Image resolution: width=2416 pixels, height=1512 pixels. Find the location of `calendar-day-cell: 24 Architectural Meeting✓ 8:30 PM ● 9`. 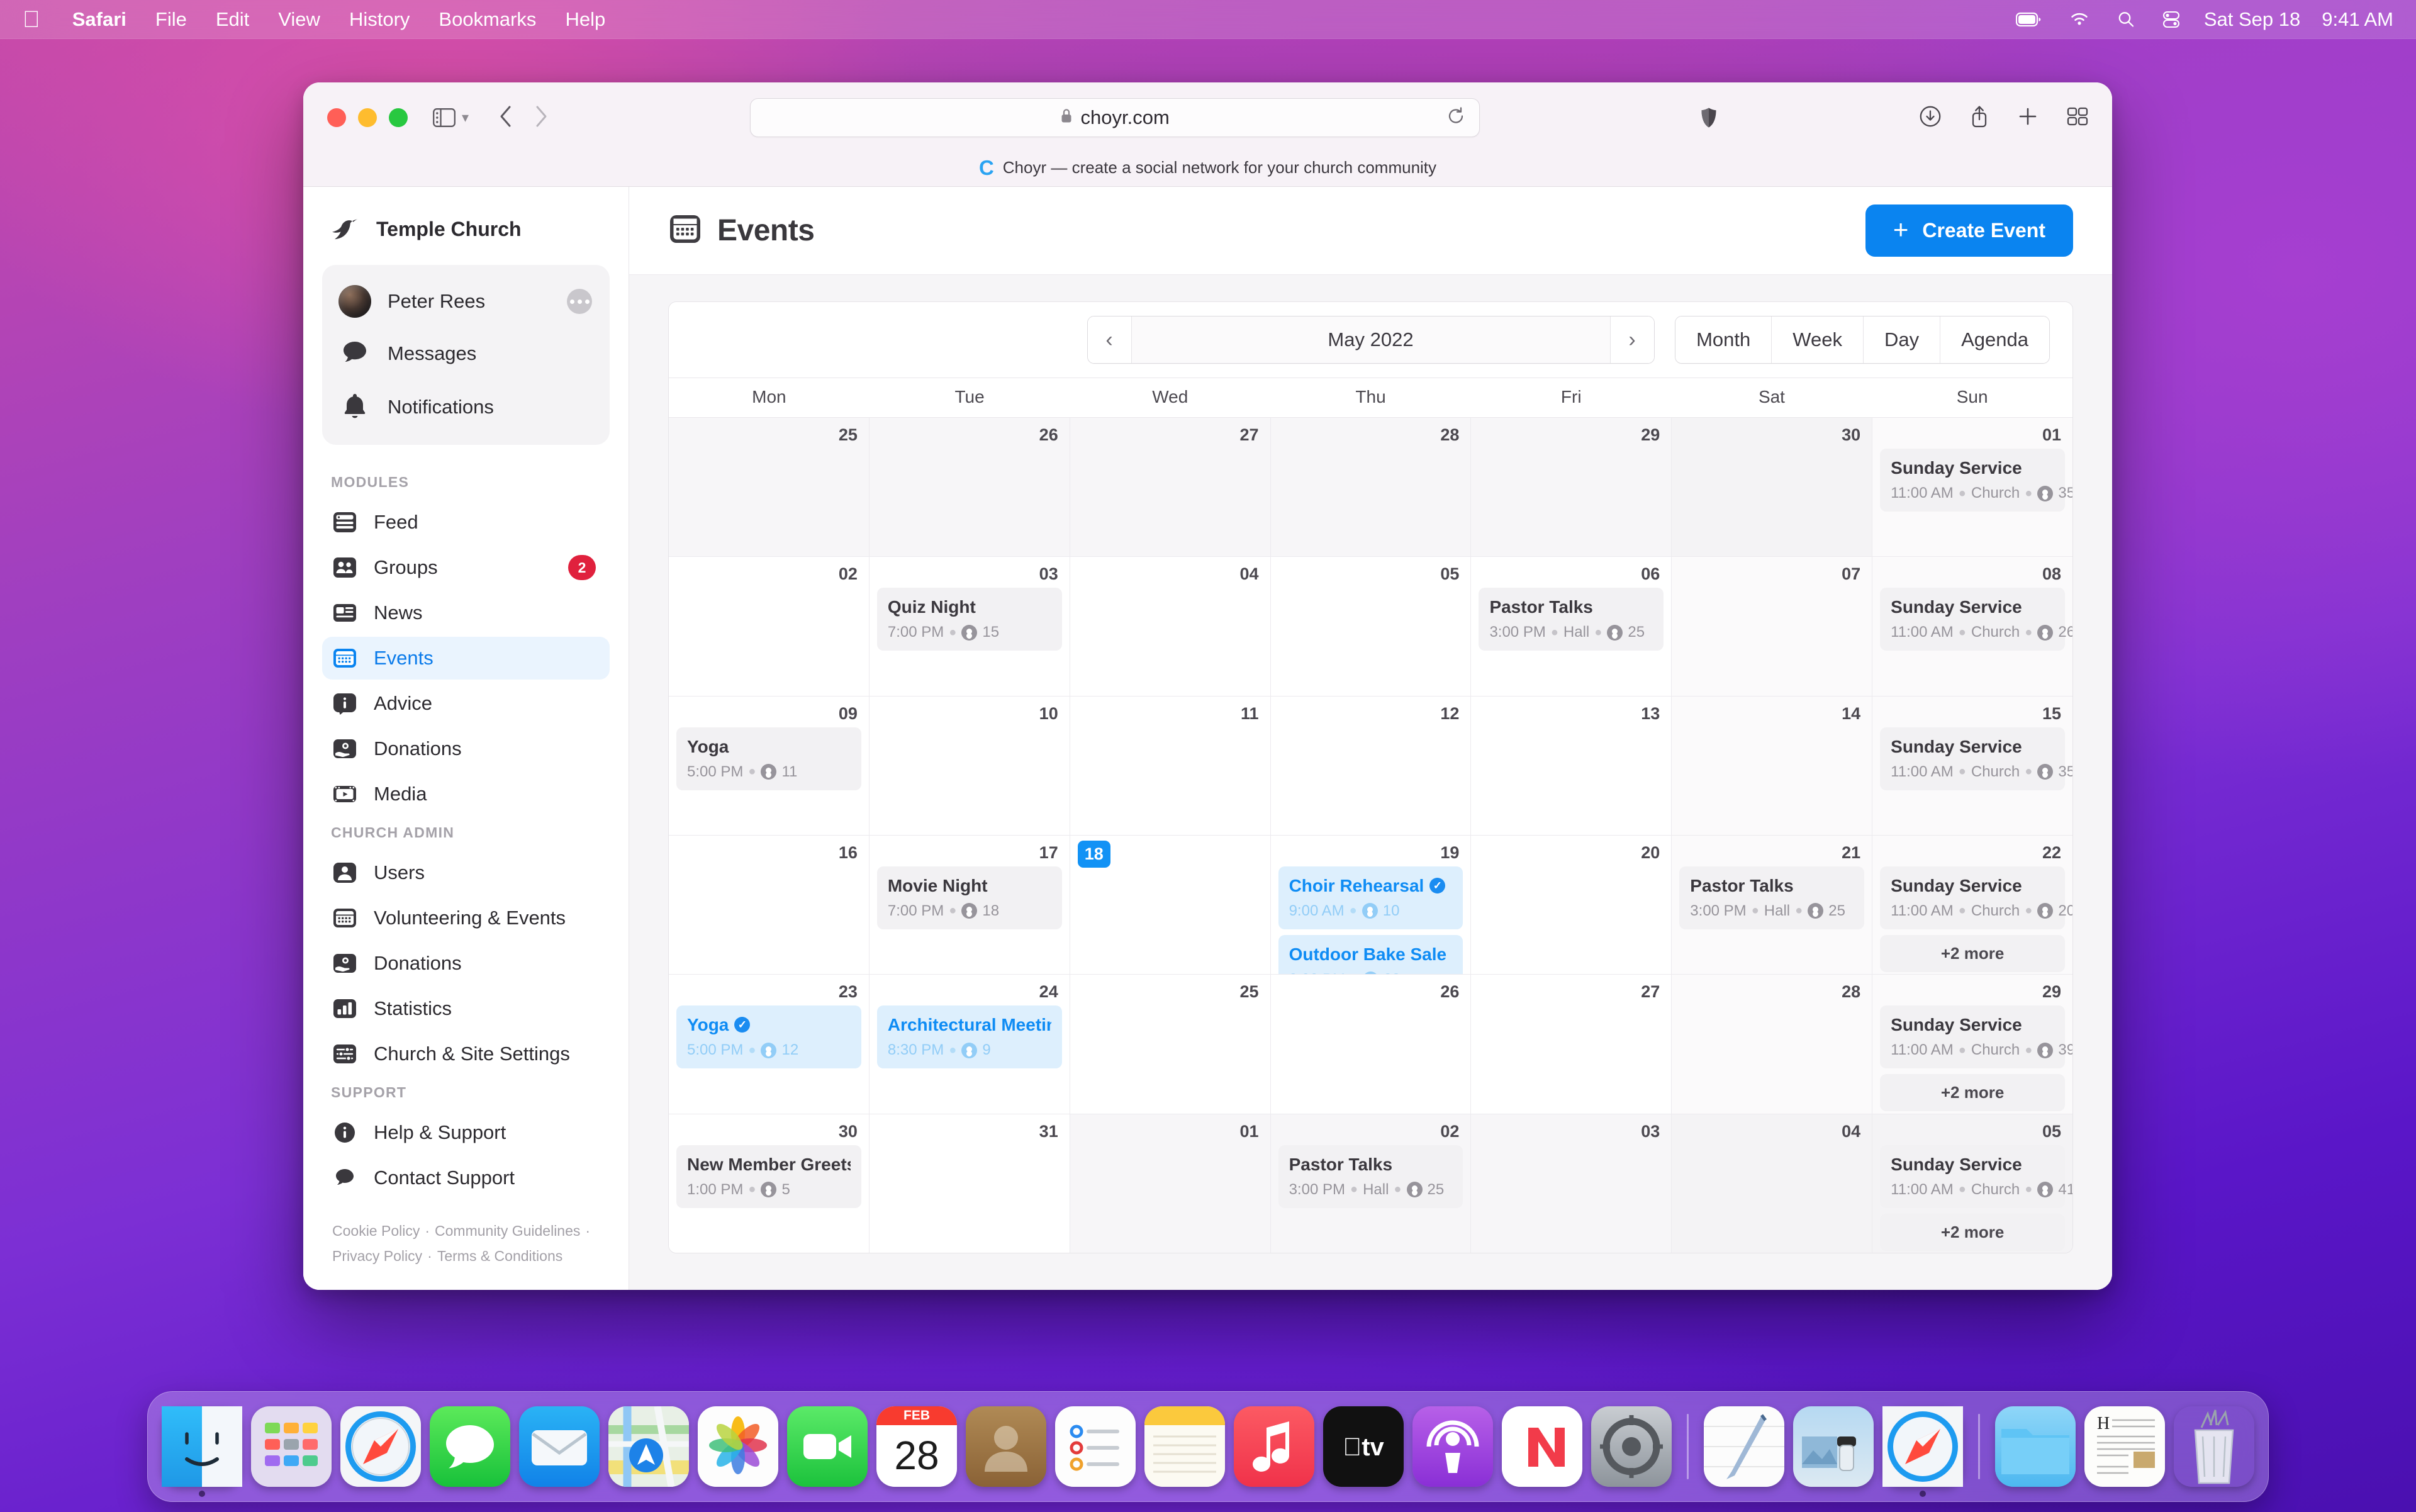

calendar-day-cell: 24 Architectural Meeting✓ 8:30 PM ● 9 is located at coordinates (969, 1044).